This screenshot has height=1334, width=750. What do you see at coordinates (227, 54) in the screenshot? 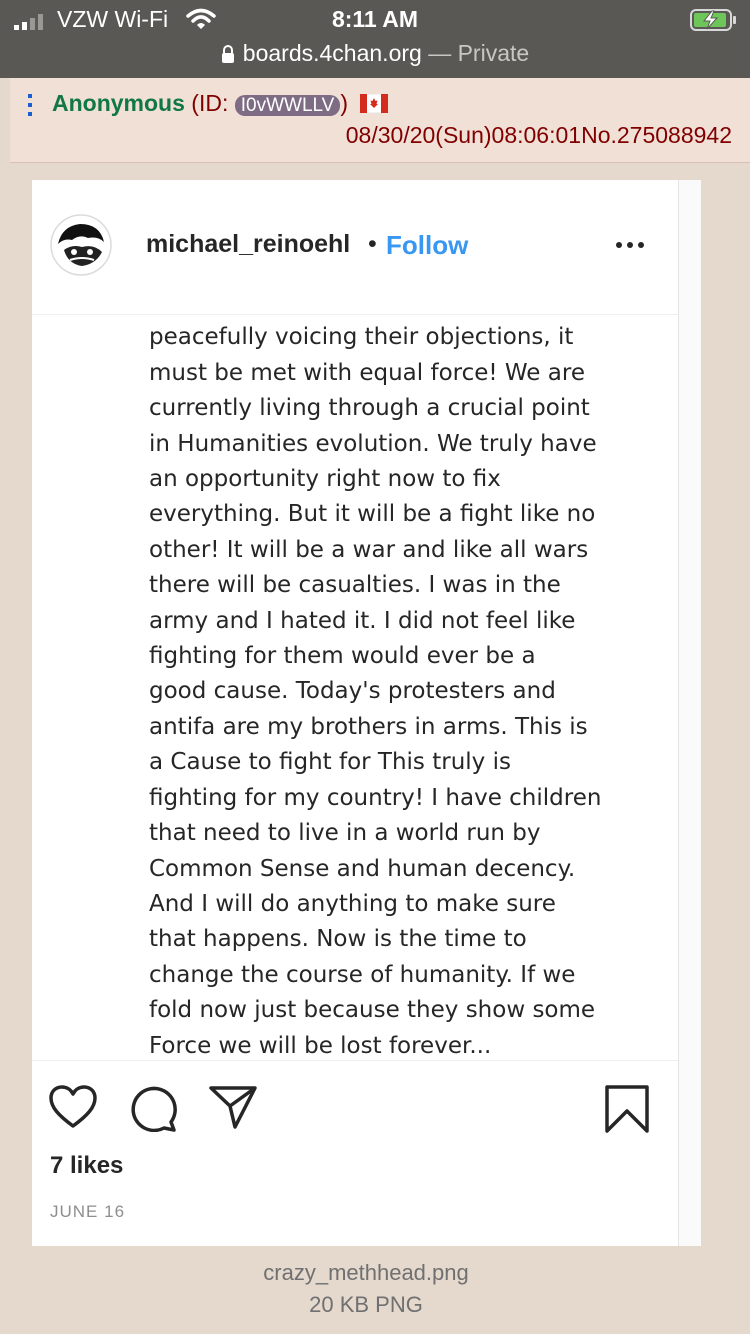
I see `lock-icon` at bounding box center [227, 54].